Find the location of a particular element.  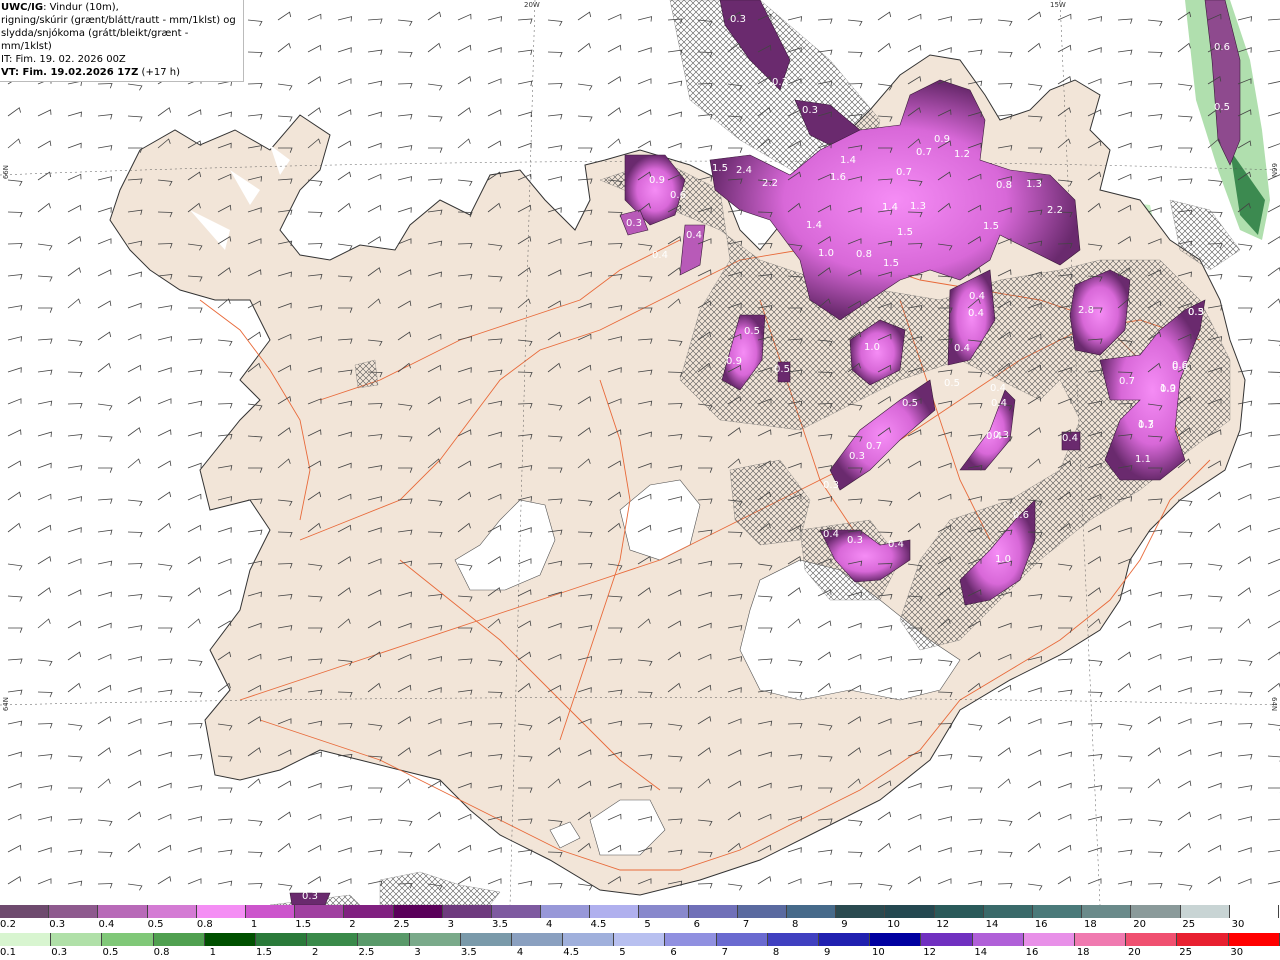

lon-label-20w: 20W is located at coordinates (532, 5).